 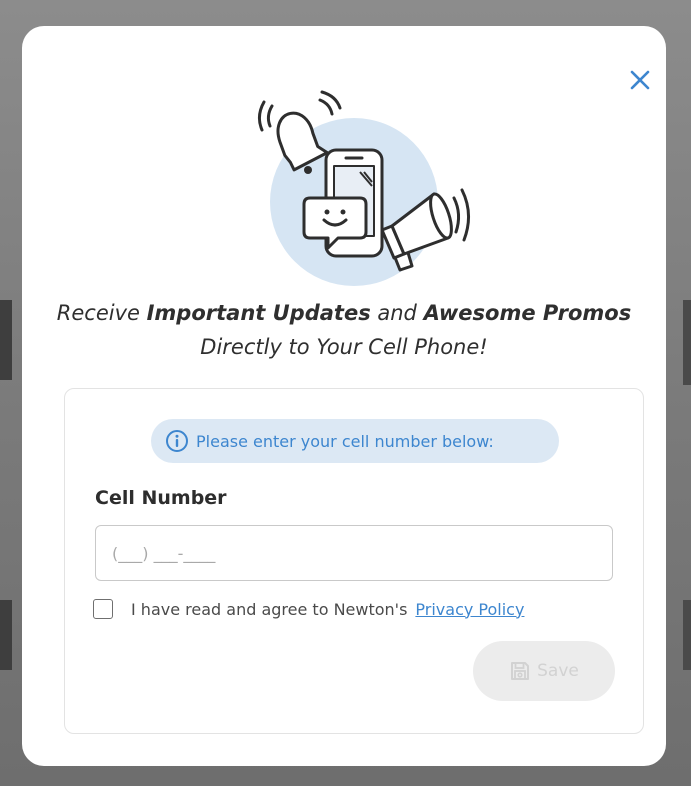 I want to click on close-button, so click(x=640, y=80).